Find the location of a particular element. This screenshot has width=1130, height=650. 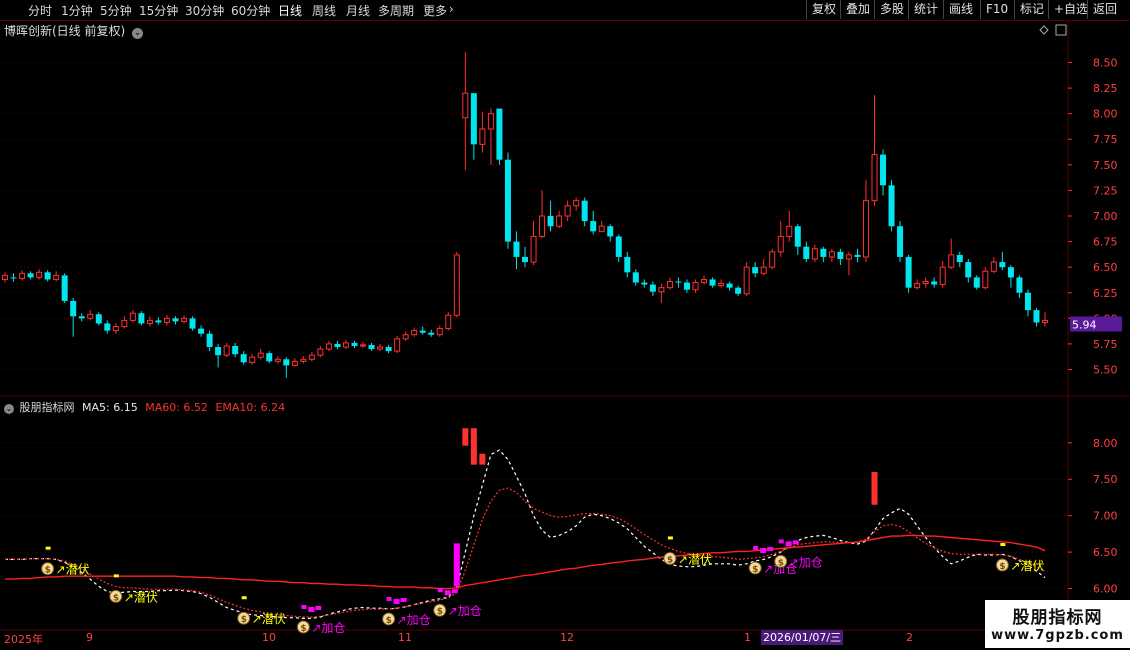

period-tab: 15分钟 is located at coordinates (158, 10).